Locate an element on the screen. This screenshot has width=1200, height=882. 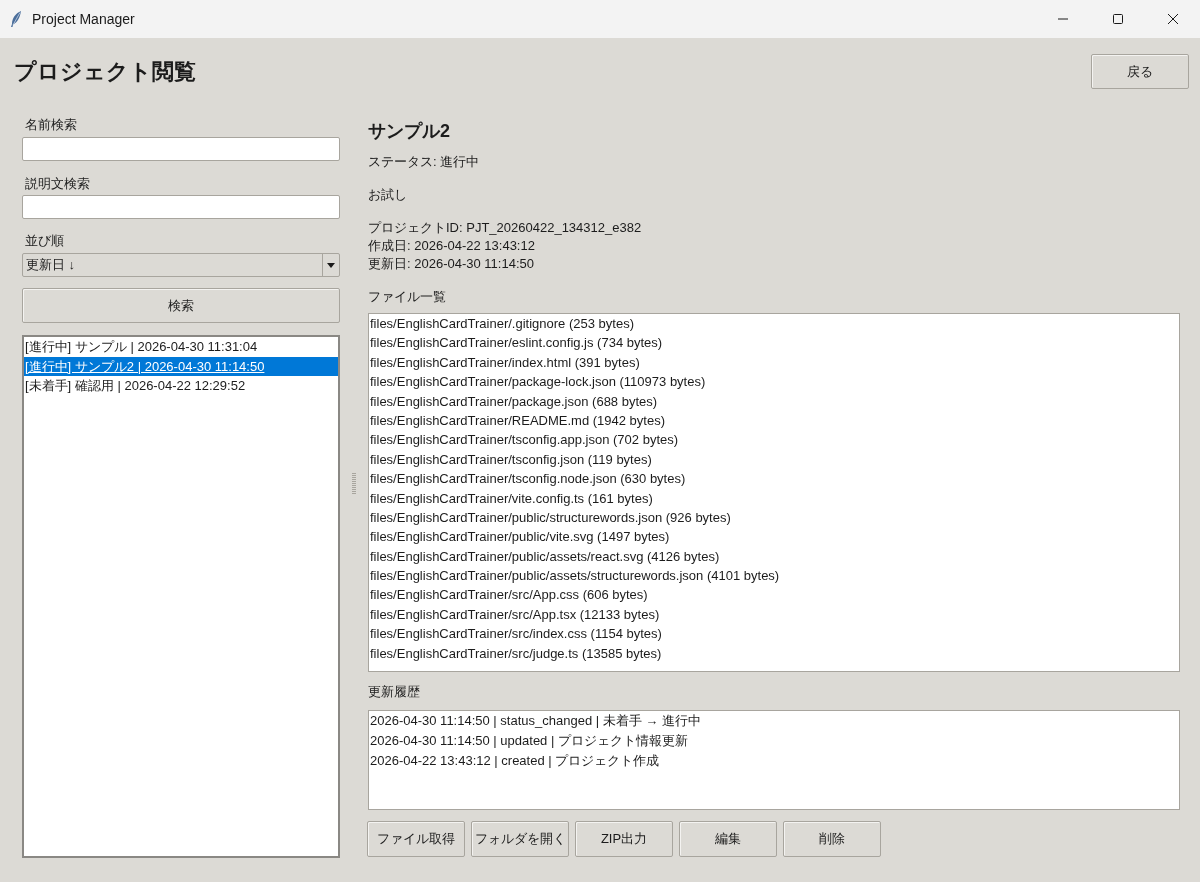
file-list-item: files/EnglishCardTrainer/README.md (1942 bytes) is located at coordinates (774, 420).